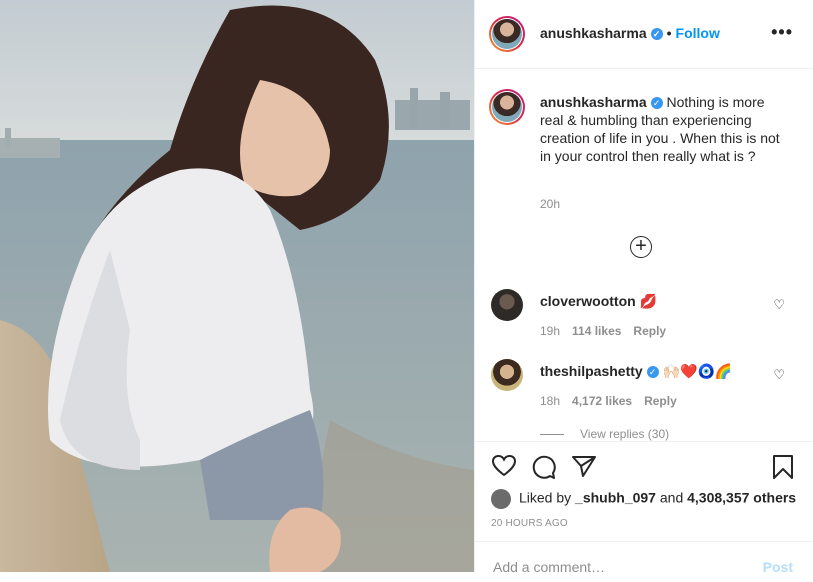  Describe the element at coordinates (697, 371) in the screenshot. I see `comment-text: 🙌🏻❤️🧿🌈` at that location.